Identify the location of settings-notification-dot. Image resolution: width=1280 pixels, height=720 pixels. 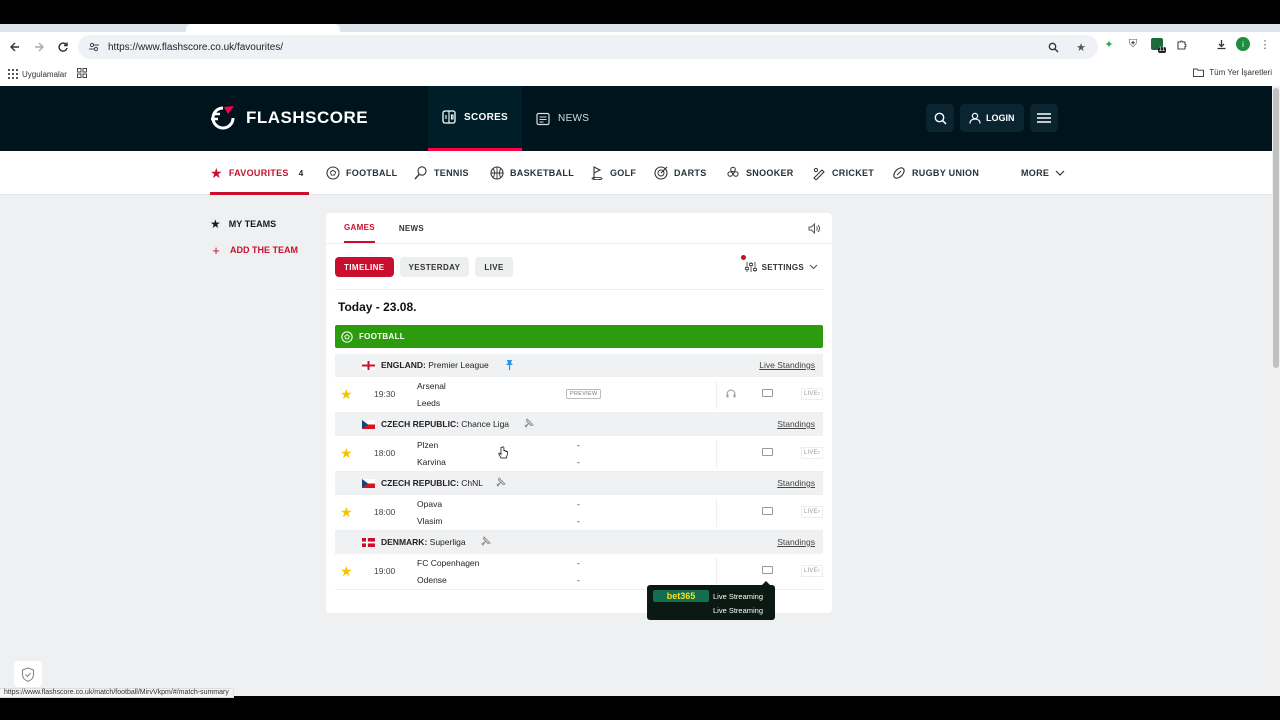
(743, 257).